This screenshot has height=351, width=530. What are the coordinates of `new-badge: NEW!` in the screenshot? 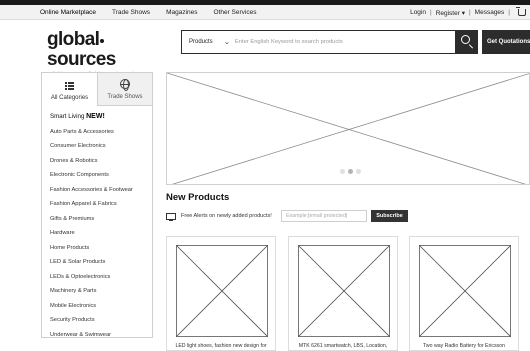 It's located at (95, 116).